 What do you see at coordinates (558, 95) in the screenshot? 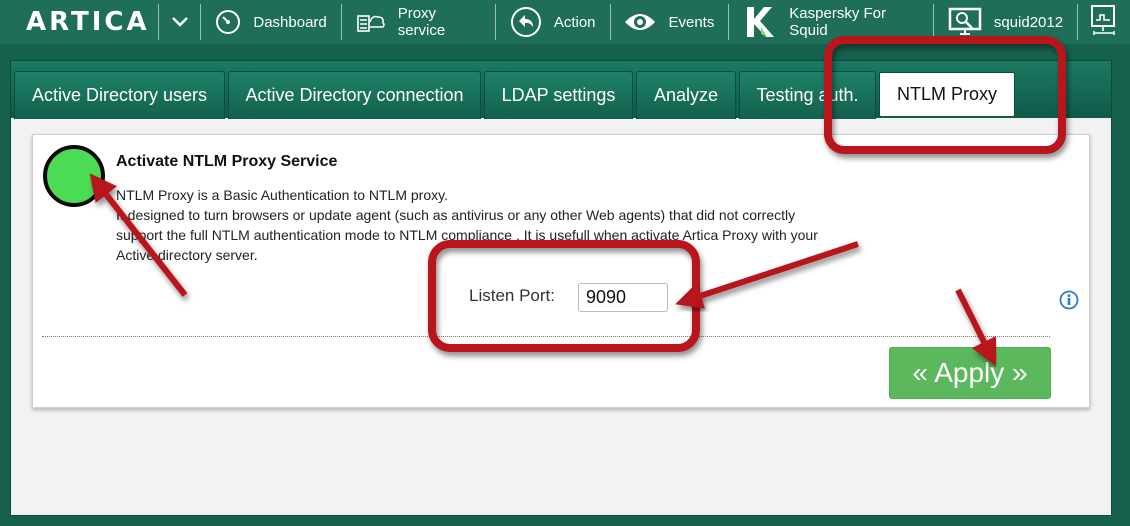
I see `tab-ldap-settings: LDAP settings` at bounding box center [558, 95].